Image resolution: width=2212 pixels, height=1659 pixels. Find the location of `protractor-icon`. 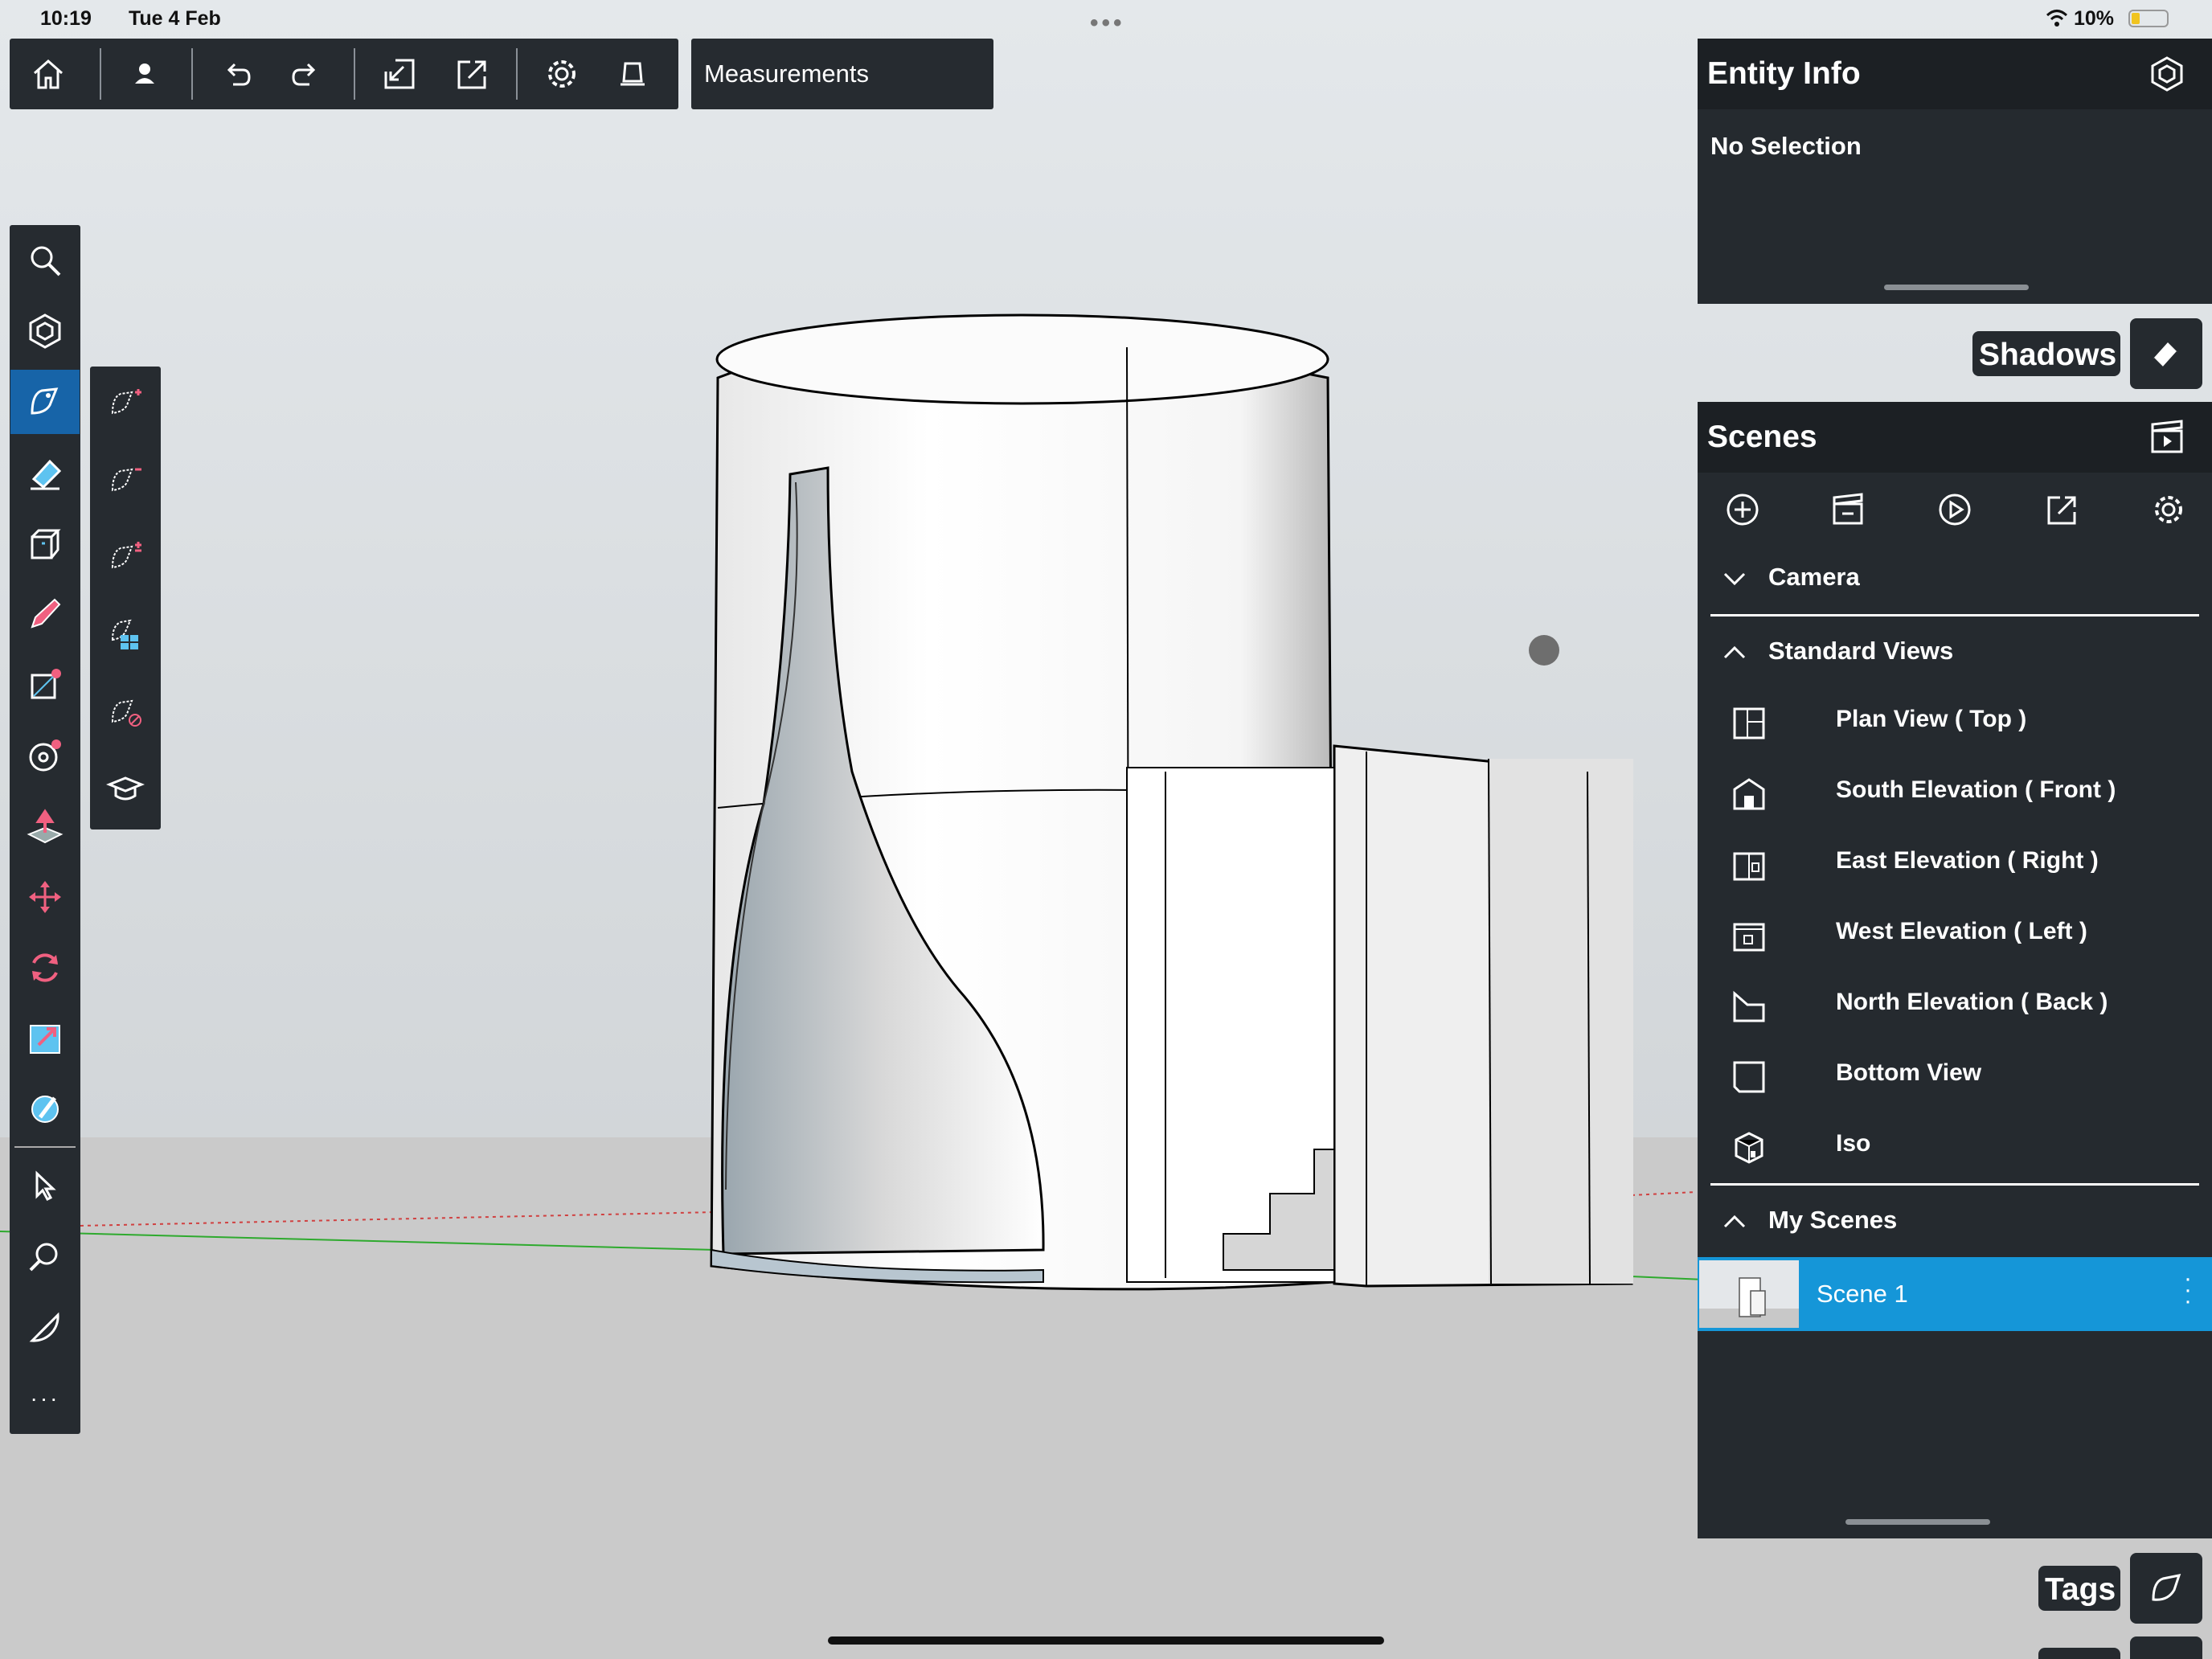

protractor-icon is located at coordinates (45, 1328).